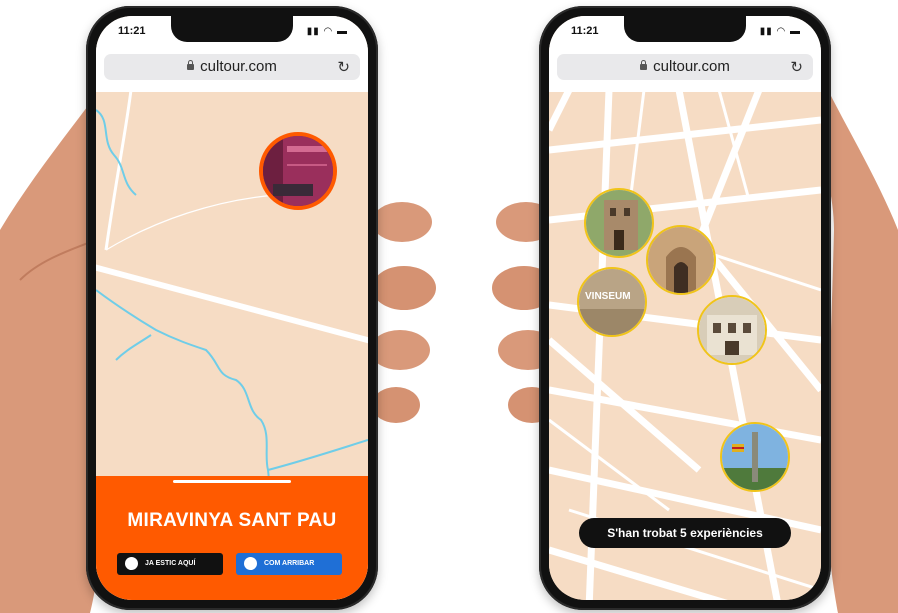 The width and height of the screenshot is (898, 613). What do you see at coordinates (232, 481) in the screenshot?
I see `drag-handle` at bounding box center [232, 481].